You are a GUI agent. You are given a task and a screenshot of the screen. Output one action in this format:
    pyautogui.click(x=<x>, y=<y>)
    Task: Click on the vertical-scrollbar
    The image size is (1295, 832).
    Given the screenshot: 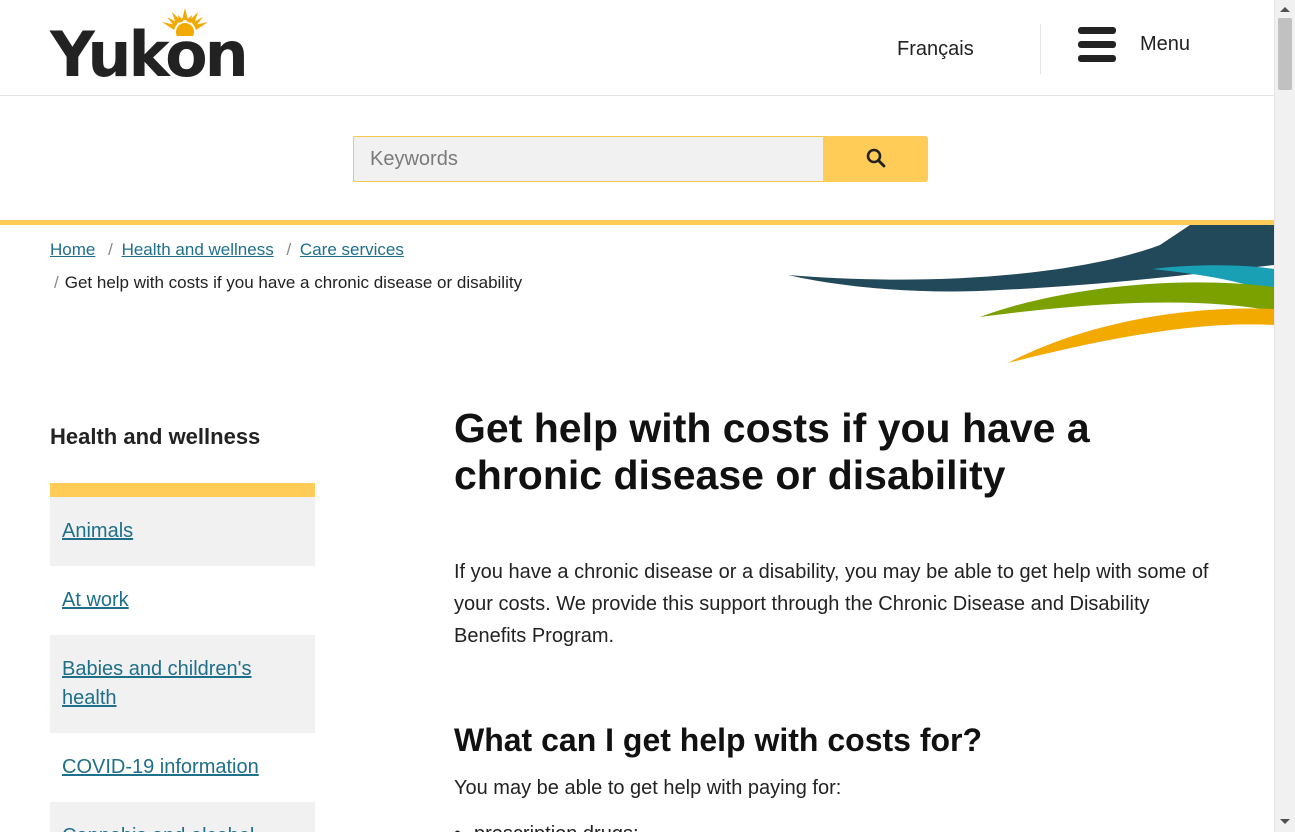 What is the action you would take?
    pyautogui.click(x=1284, y=416)
    